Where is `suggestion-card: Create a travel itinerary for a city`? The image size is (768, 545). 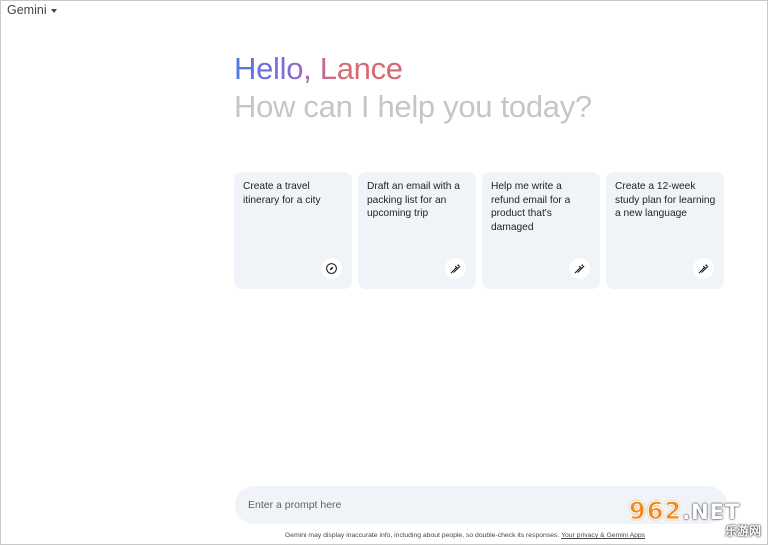
suggestion-card: Create a travel itinerary for a city is located at coordinates (293, 230).